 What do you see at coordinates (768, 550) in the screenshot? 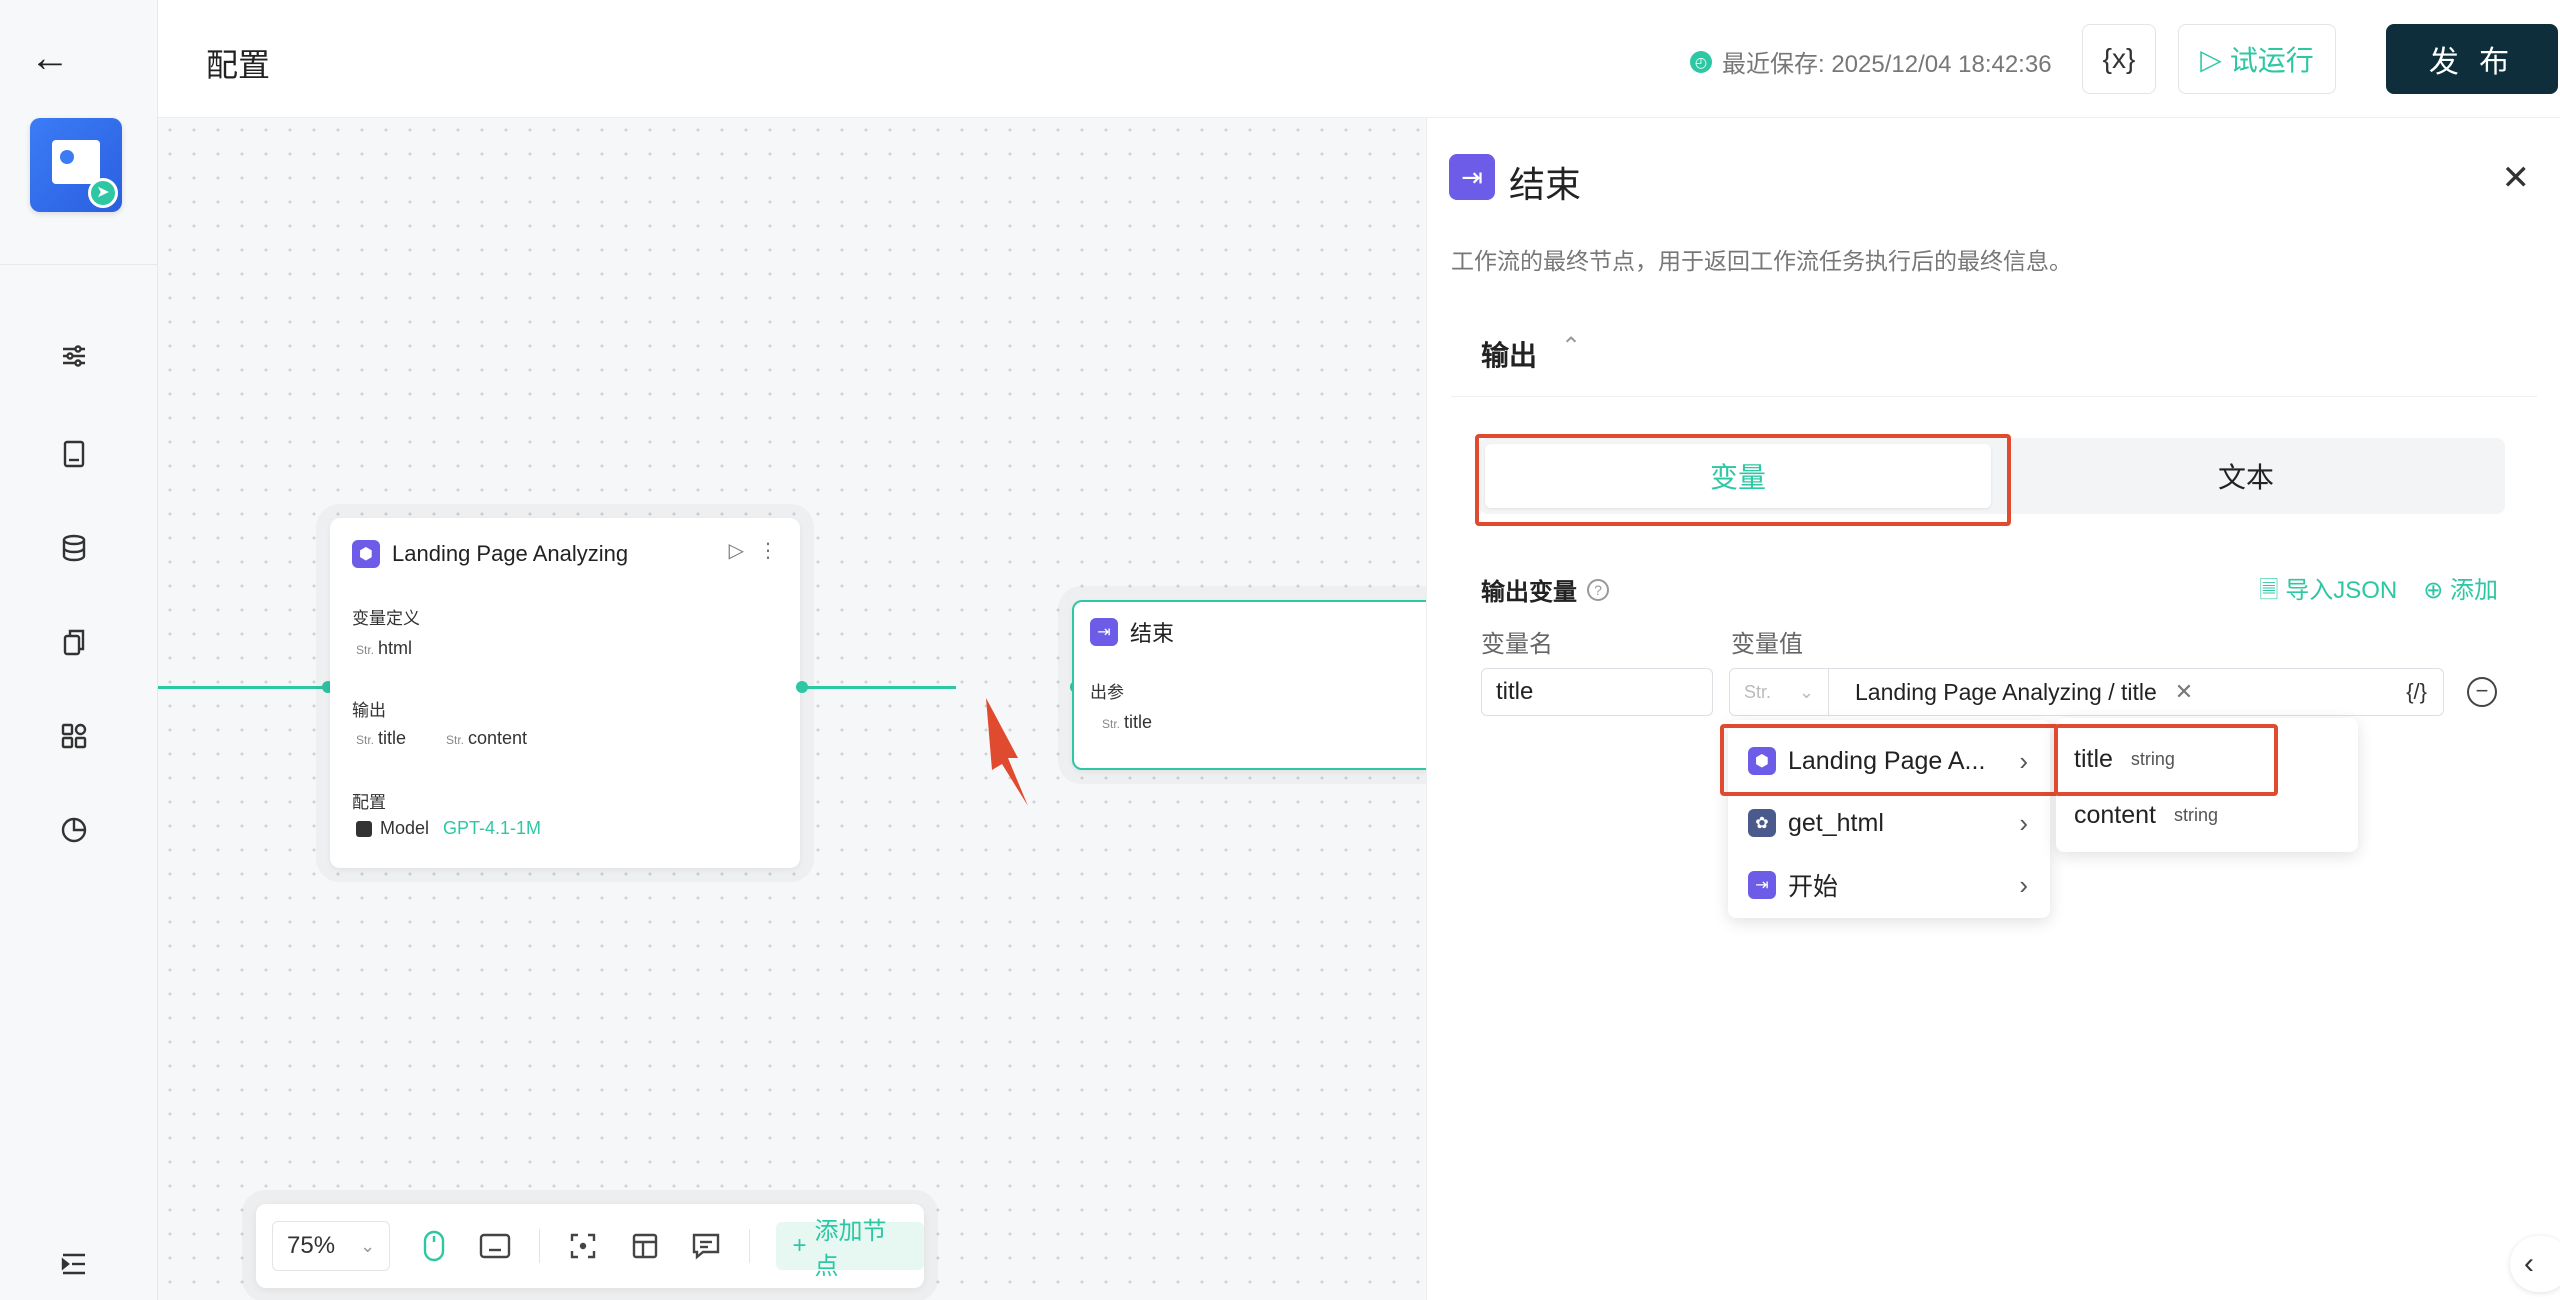
I see `more-icon: ⋮` at bounding box center [768, 550].